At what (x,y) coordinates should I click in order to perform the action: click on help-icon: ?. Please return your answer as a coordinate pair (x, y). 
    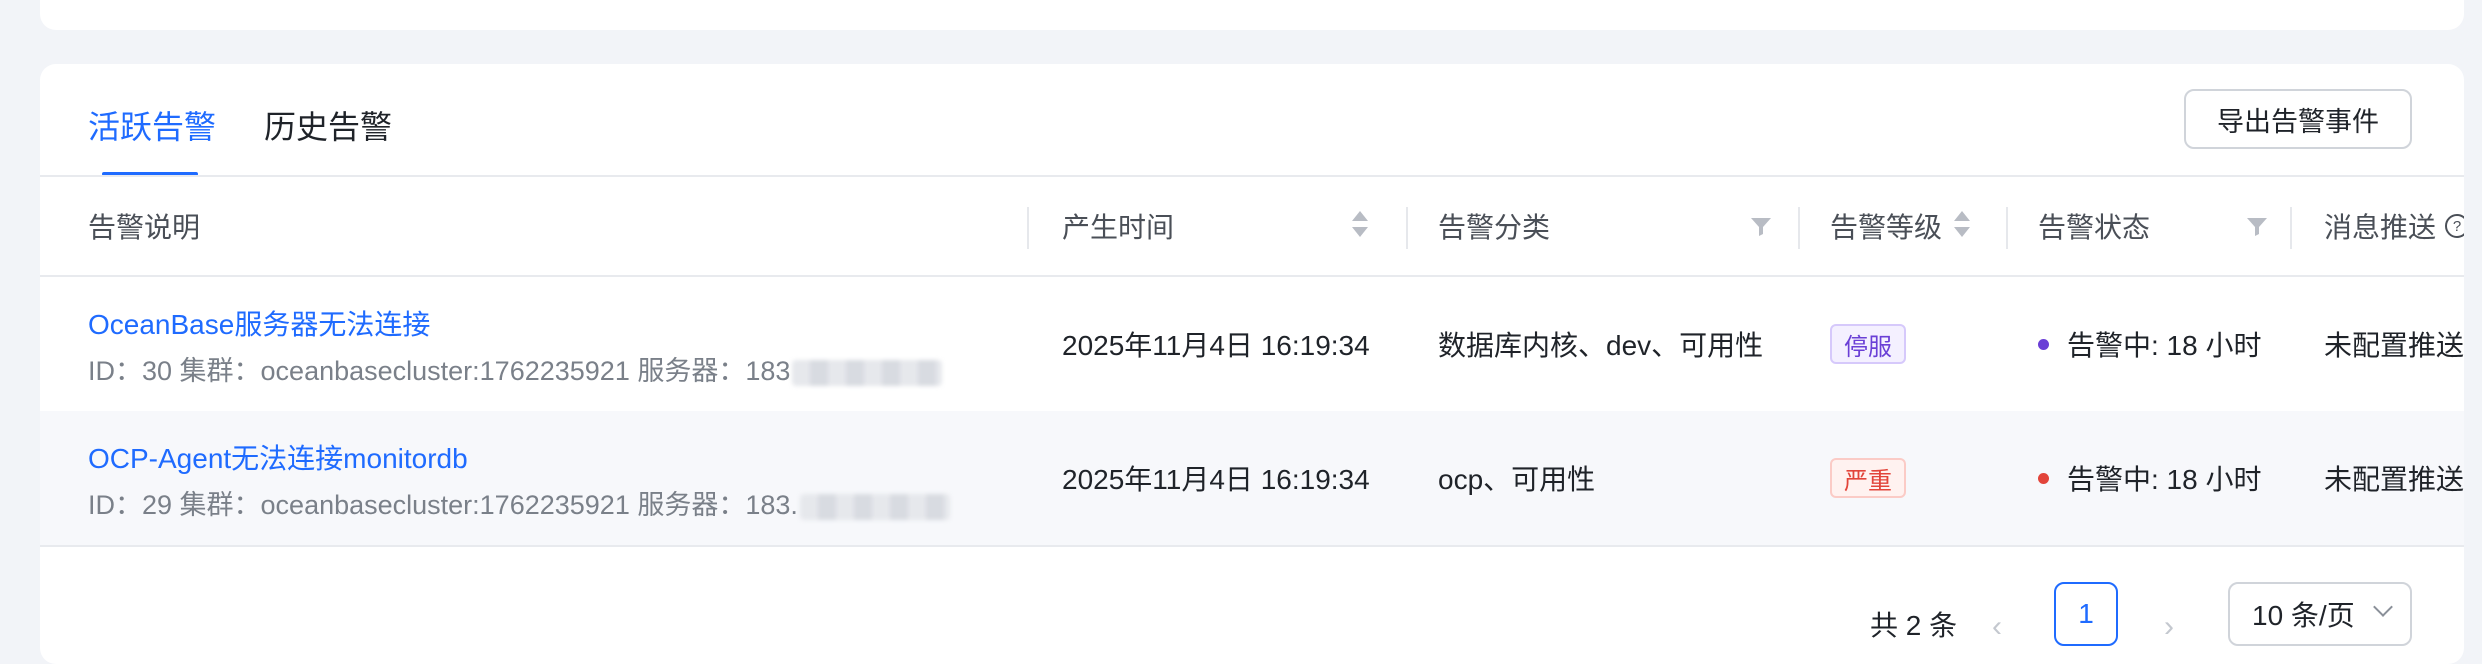
    Looking at the image, I should click on (2454, 226).